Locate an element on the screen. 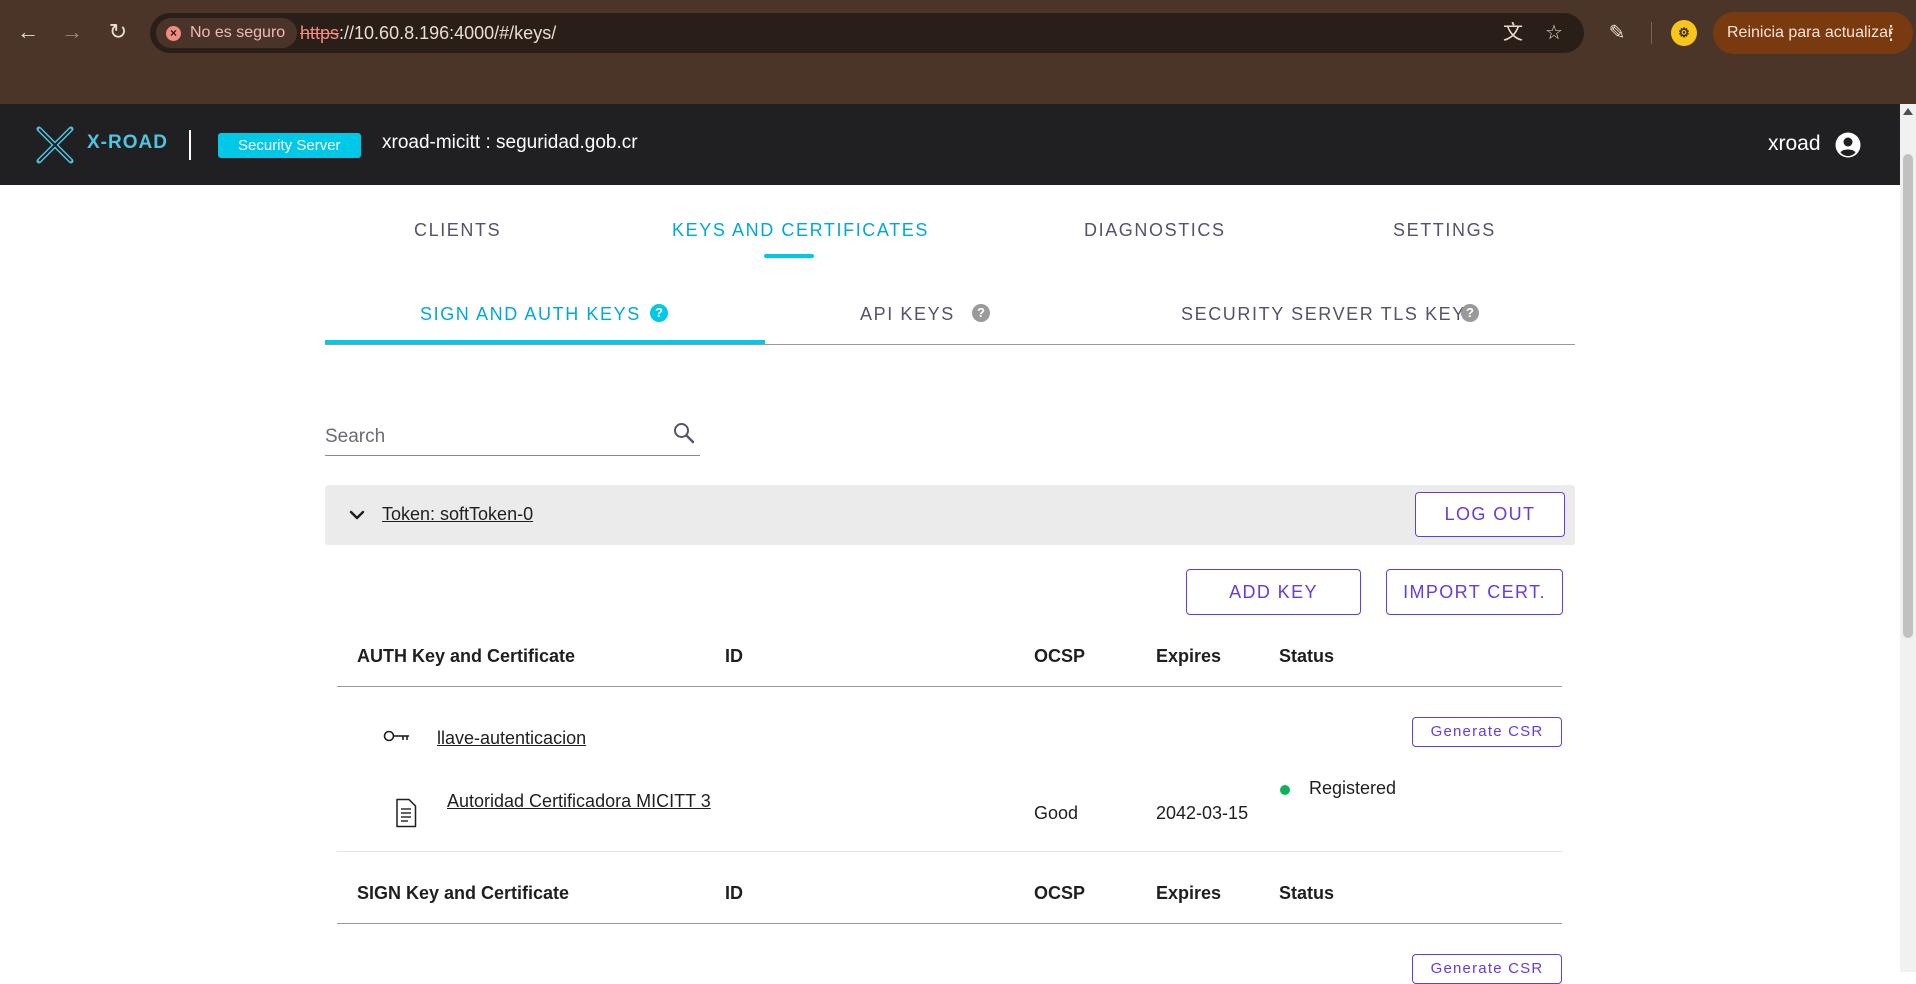 The height and width of the screenshot is (984, 1916). search-input is located at coordinates (512, 437).